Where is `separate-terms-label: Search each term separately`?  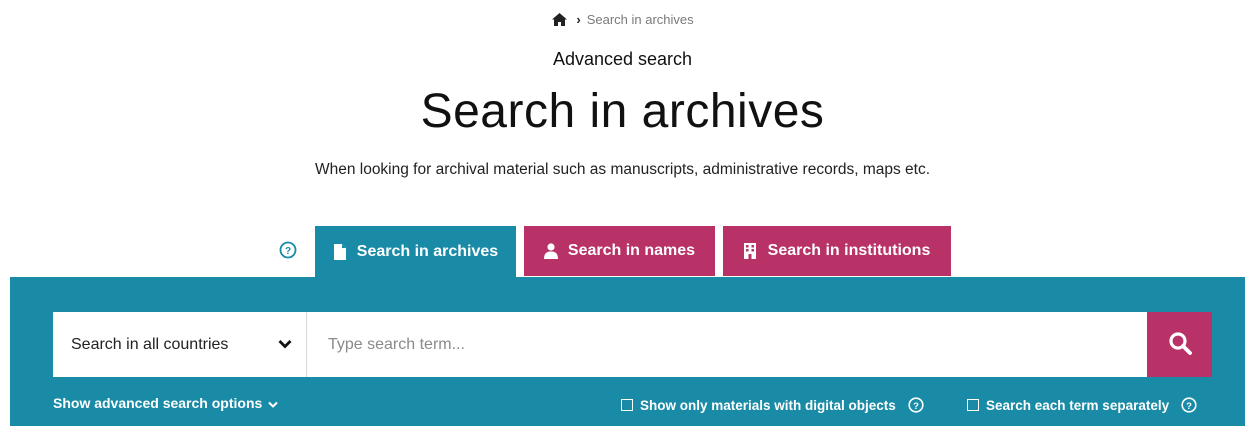
separate-terms-label: Search each term separately is located at coordinates (1077, 405).